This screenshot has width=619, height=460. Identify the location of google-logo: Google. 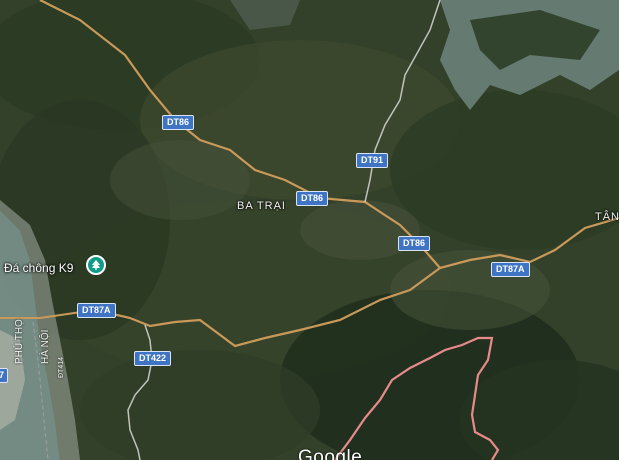
(330, 453).